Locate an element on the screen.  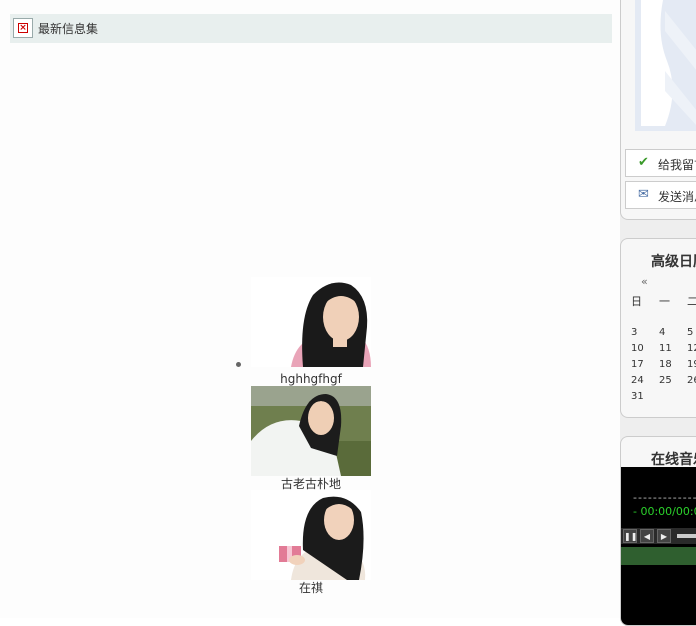
player-controls: ❚❚ ◀ ▶ is located at coordinates (658, 536).